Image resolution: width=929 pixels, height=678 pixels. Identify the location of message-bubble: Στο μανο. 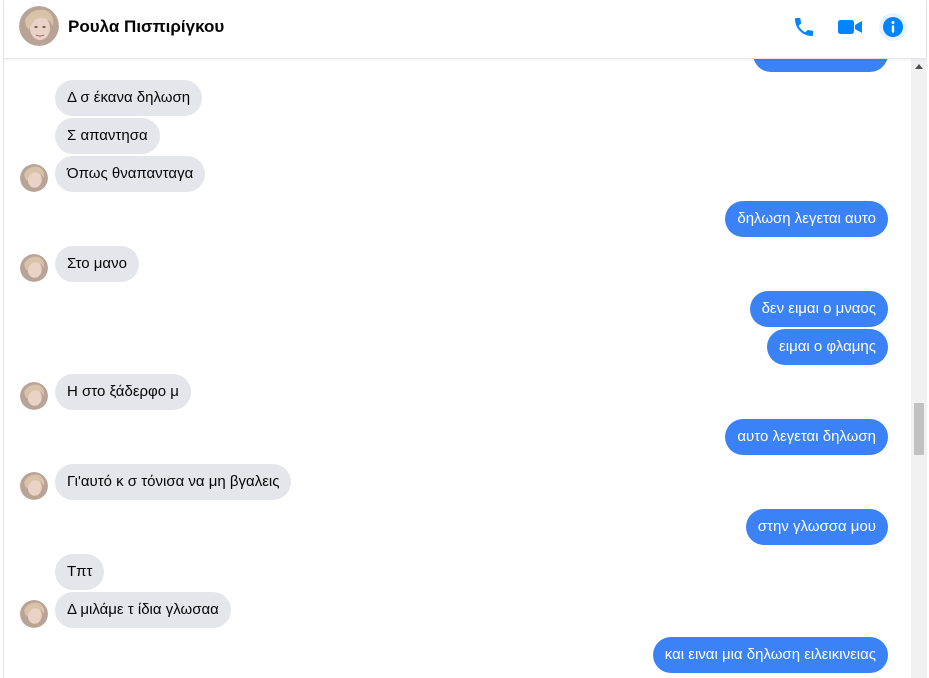
(97, 264).